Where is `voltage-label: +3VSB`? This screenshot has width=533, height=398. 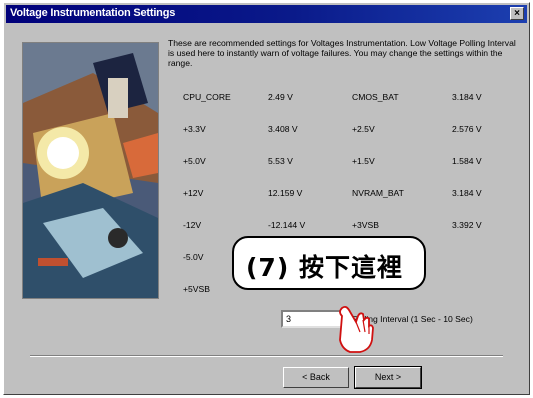
voltage-label: +3VSB is located at coordinates (365, 225).